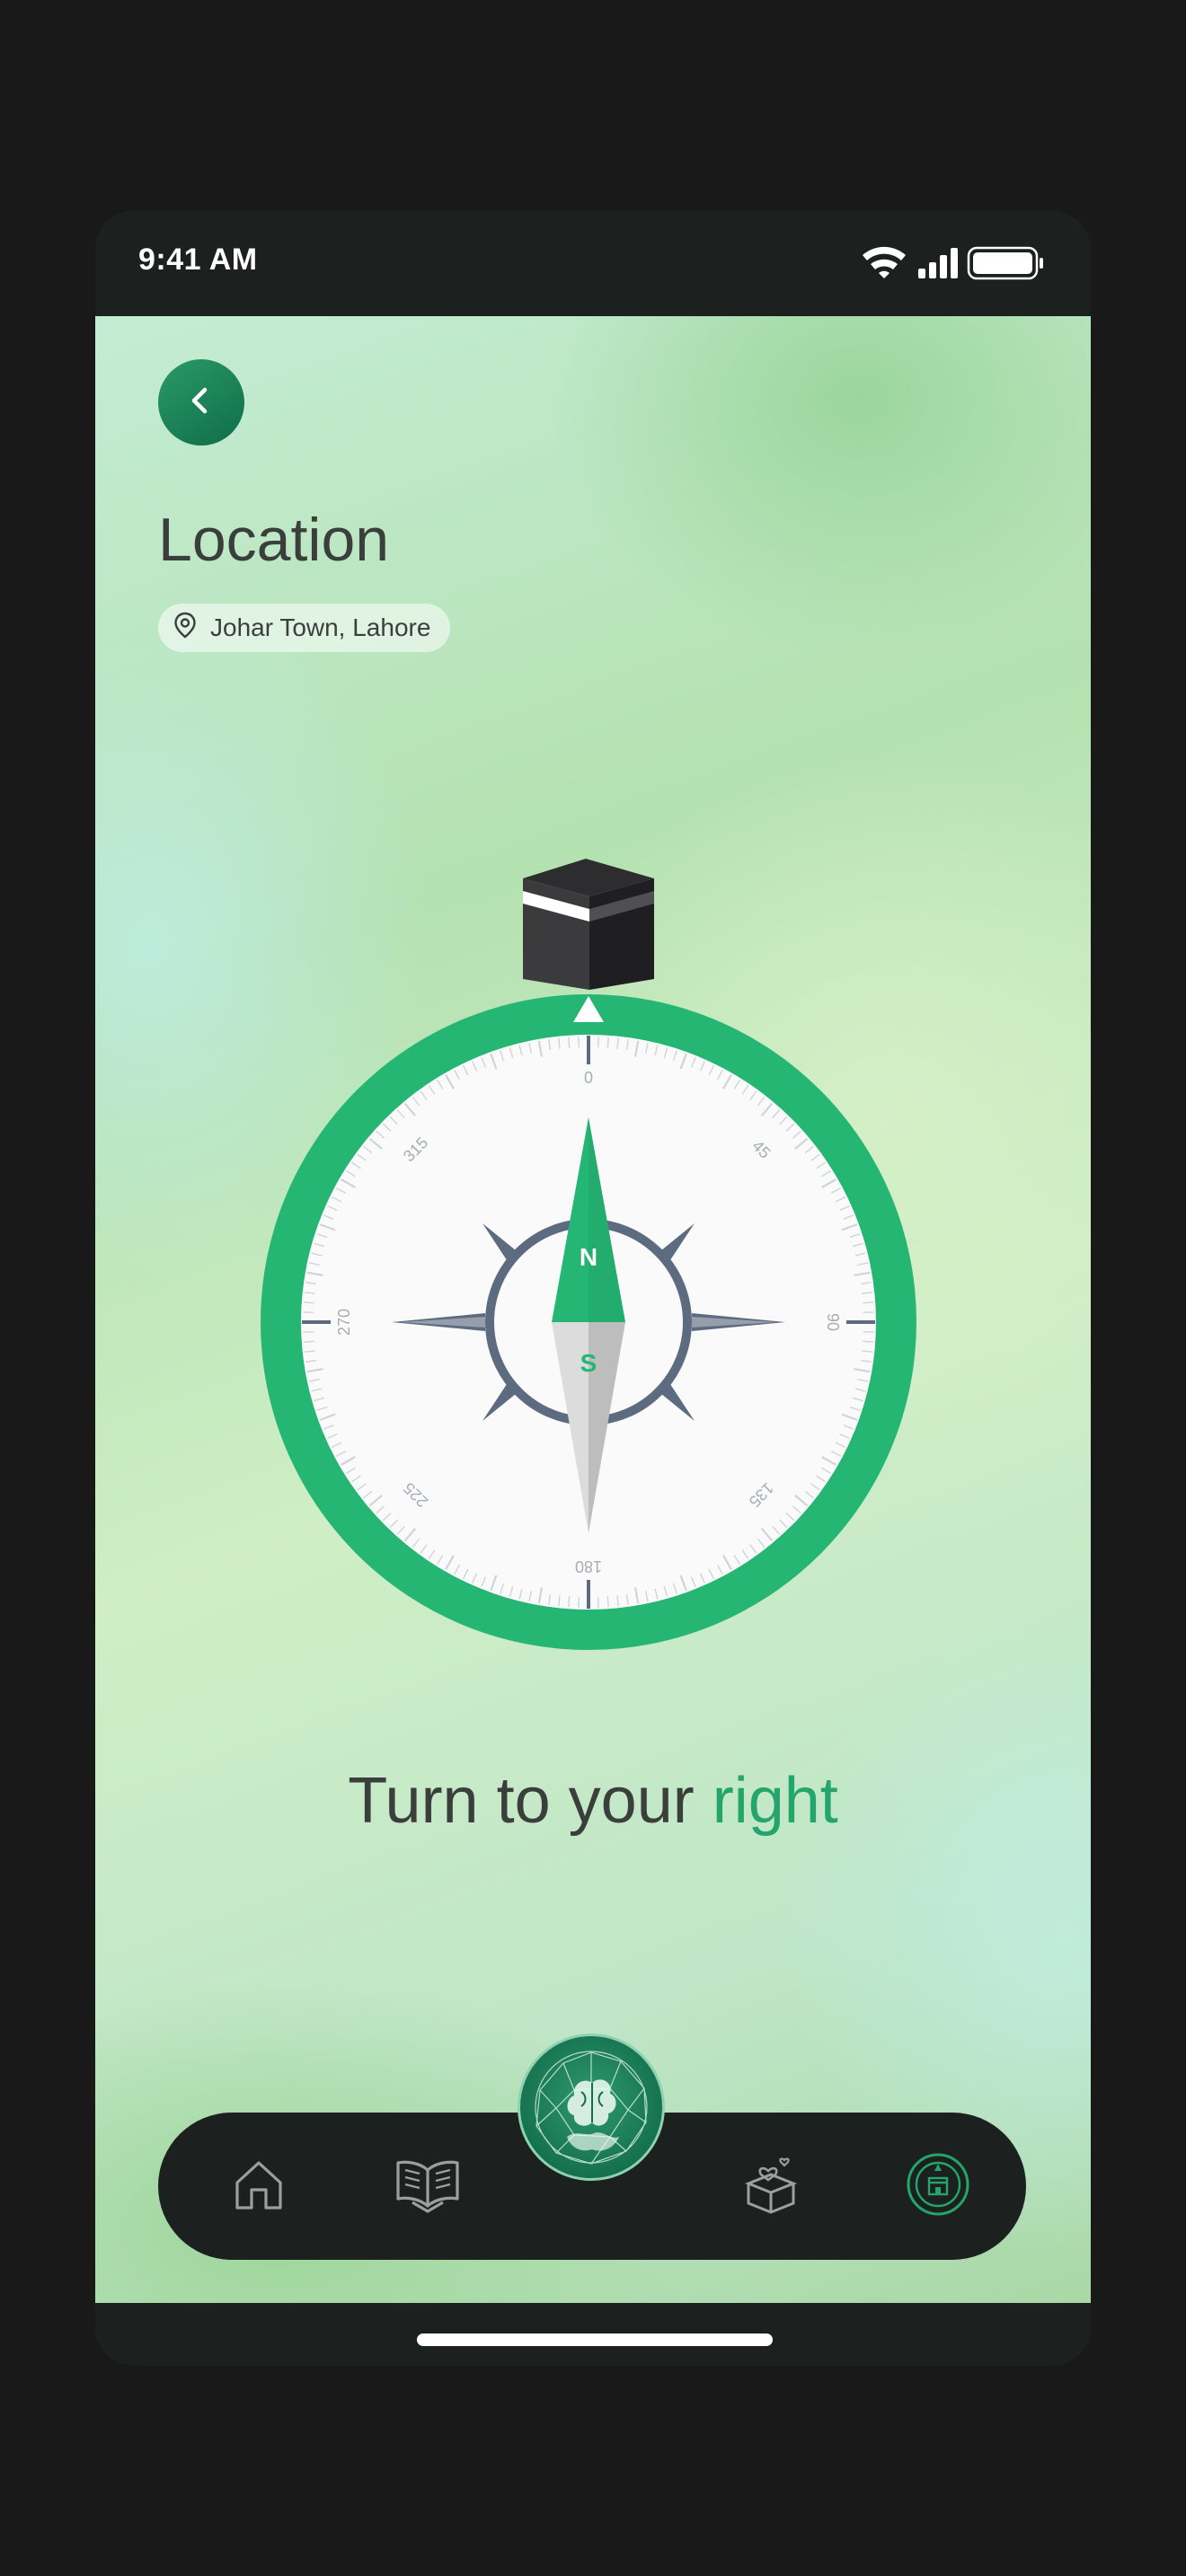 The height and width of the screenshot is (2576, 1186). I want to click on chevron-left-icon, so click(201, 402).